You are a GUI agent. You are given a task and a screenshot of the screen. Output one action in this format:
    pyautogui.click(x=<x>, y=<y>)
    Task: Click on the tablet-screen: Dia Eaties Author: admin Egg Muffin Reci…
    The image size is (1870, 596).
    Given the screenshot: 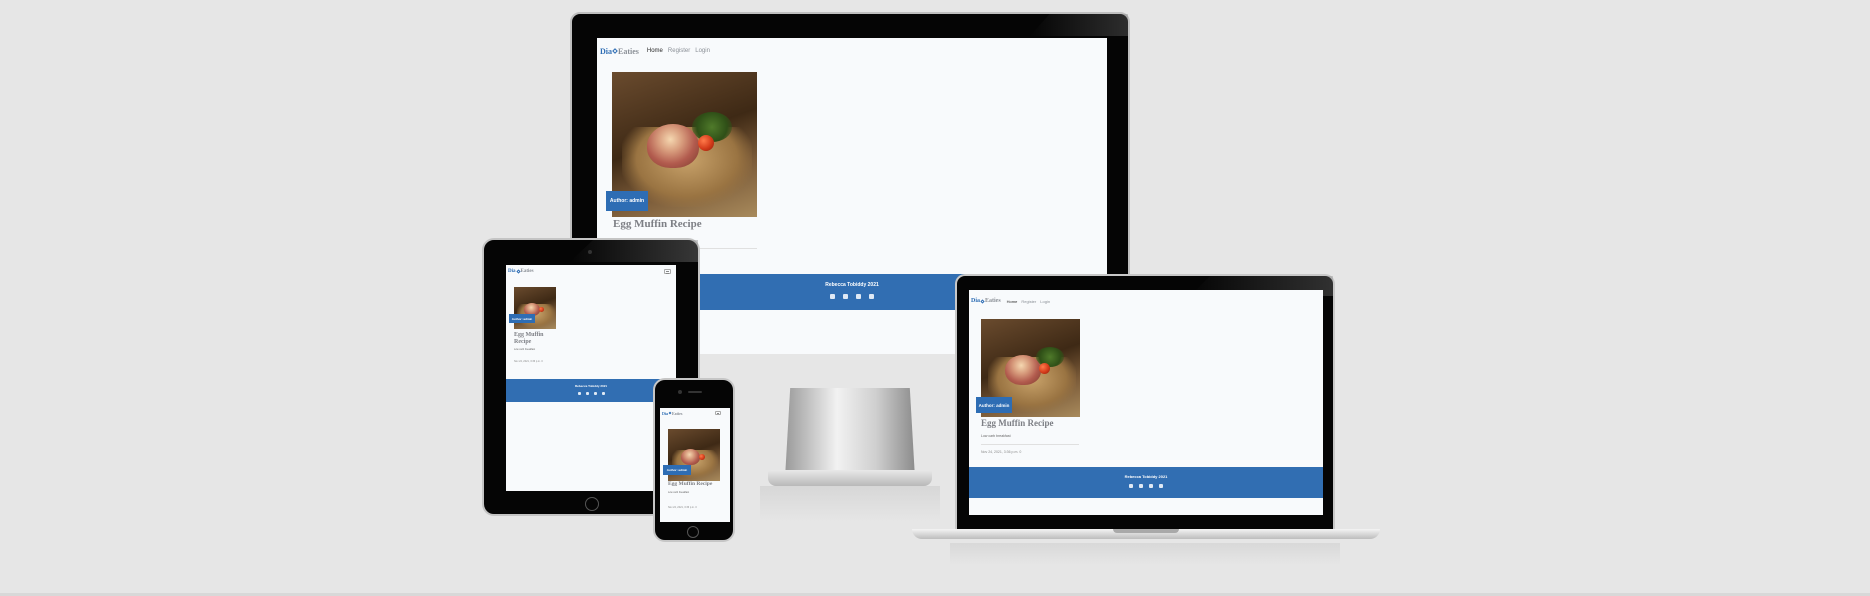 What is the action you would take?
    pyautogui.click(x=591, y=378)
    